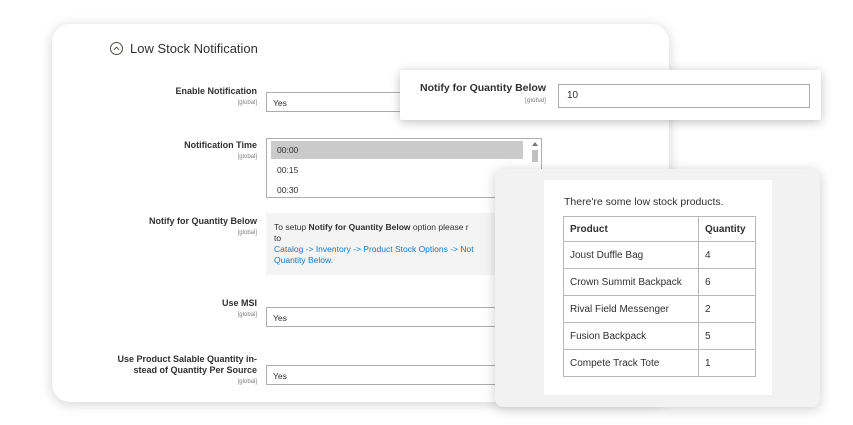 The height and width of the screenshot is (425, 853). Describe the element at coordinates (535, 156) in the screenshot. I see `scroll-thumb` at that location.